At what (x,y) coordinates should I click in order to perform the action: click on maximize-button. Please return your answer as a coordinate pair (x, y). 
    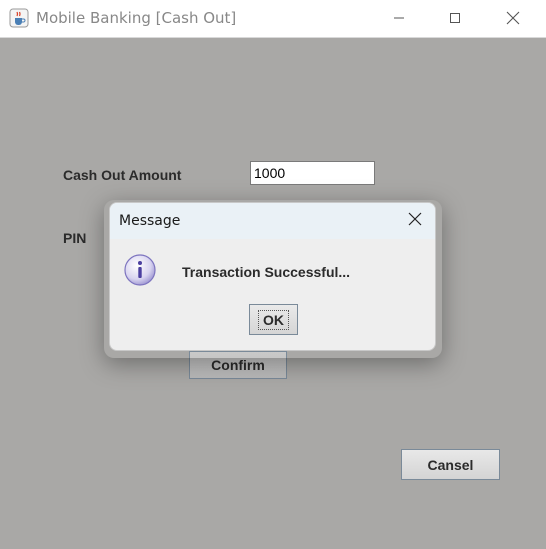
    Looking at the image, I should click on (455, 18).